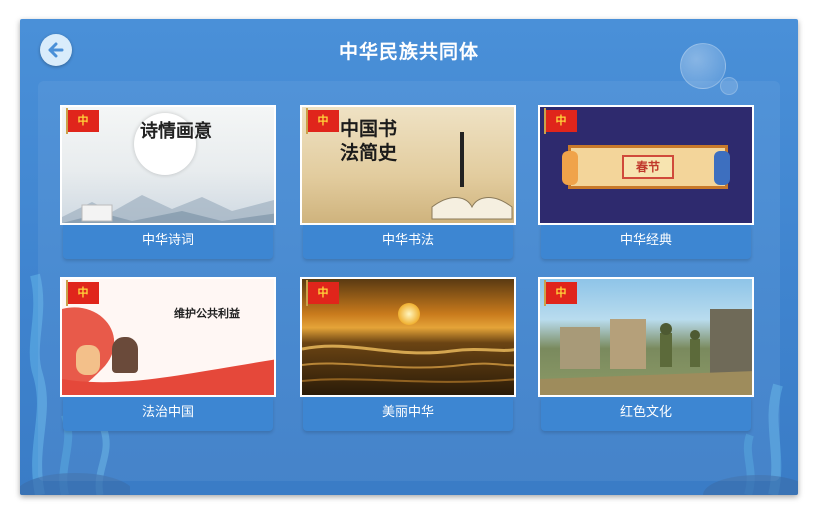 This screenshot has height=513, width=818. Describe the element at coordinates (408, 165) in the screenshot. I see `card-thumbnail: 中 中国书法简史` at that location.